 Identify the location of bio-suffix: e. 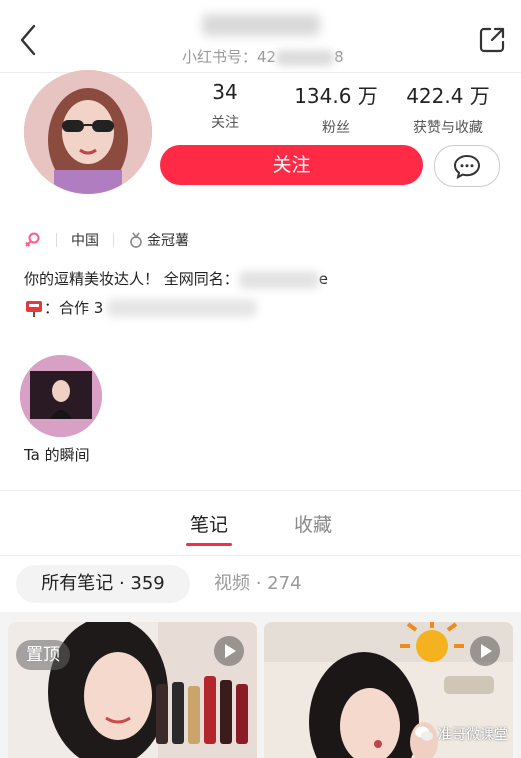
(323, 279).